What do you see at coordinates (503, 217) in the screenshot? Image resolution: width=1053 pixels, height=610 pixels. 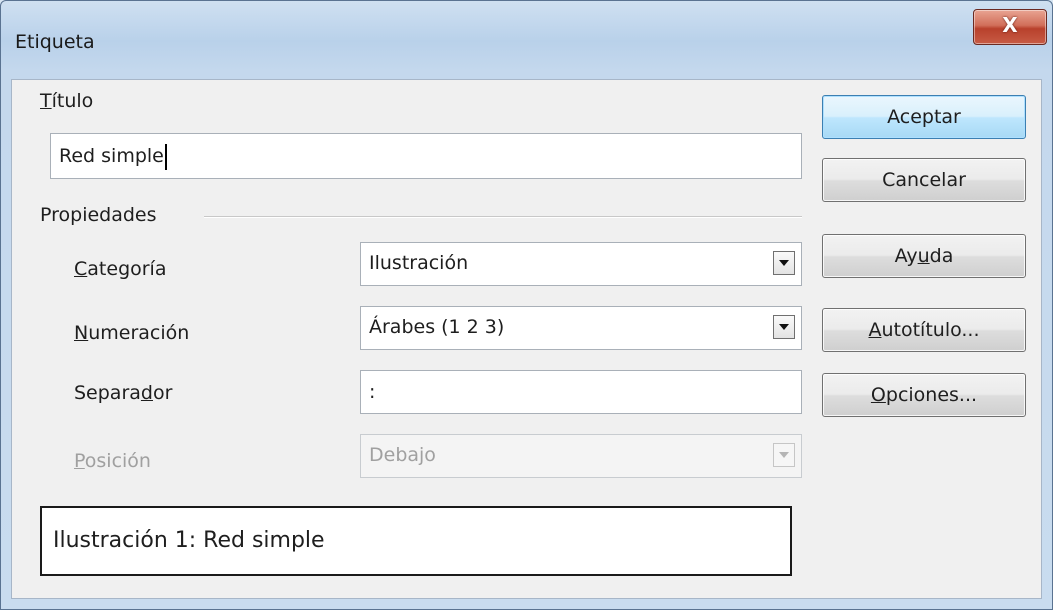 I see `group-divider` at bounding box center [503, 217].